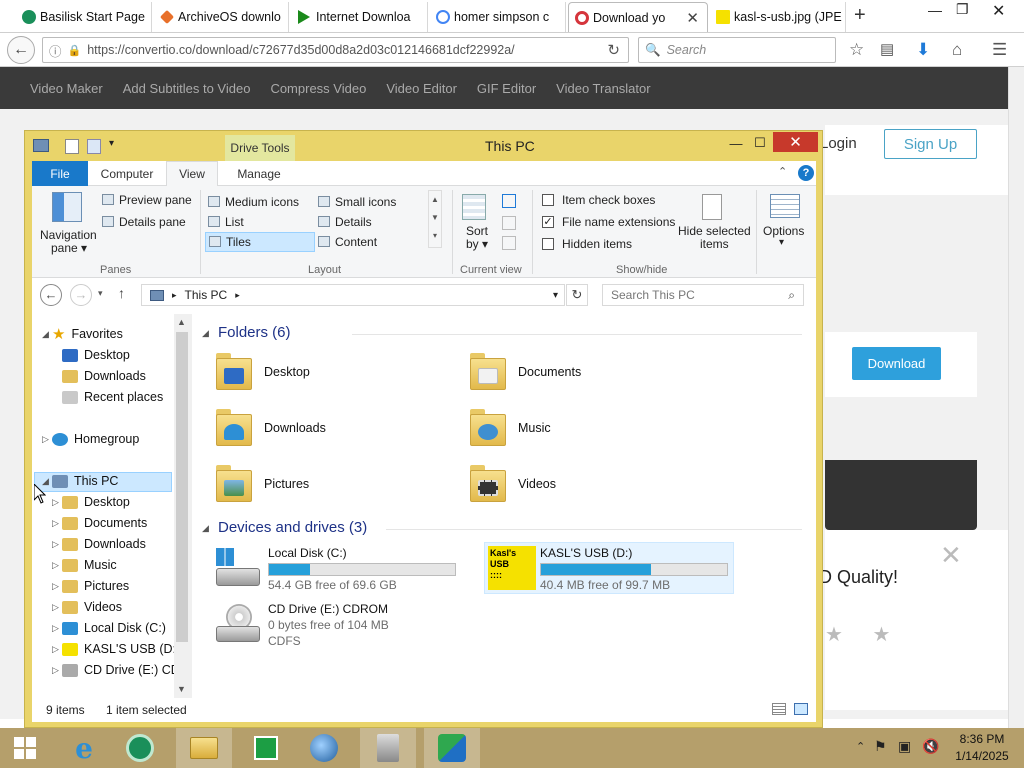 Image resolution: width=1024 pixels, height=768 pixels. Describe the element at coordinates (930, 746) in the screenshot. I see `volume-muted-icon: 🔇` at that location.